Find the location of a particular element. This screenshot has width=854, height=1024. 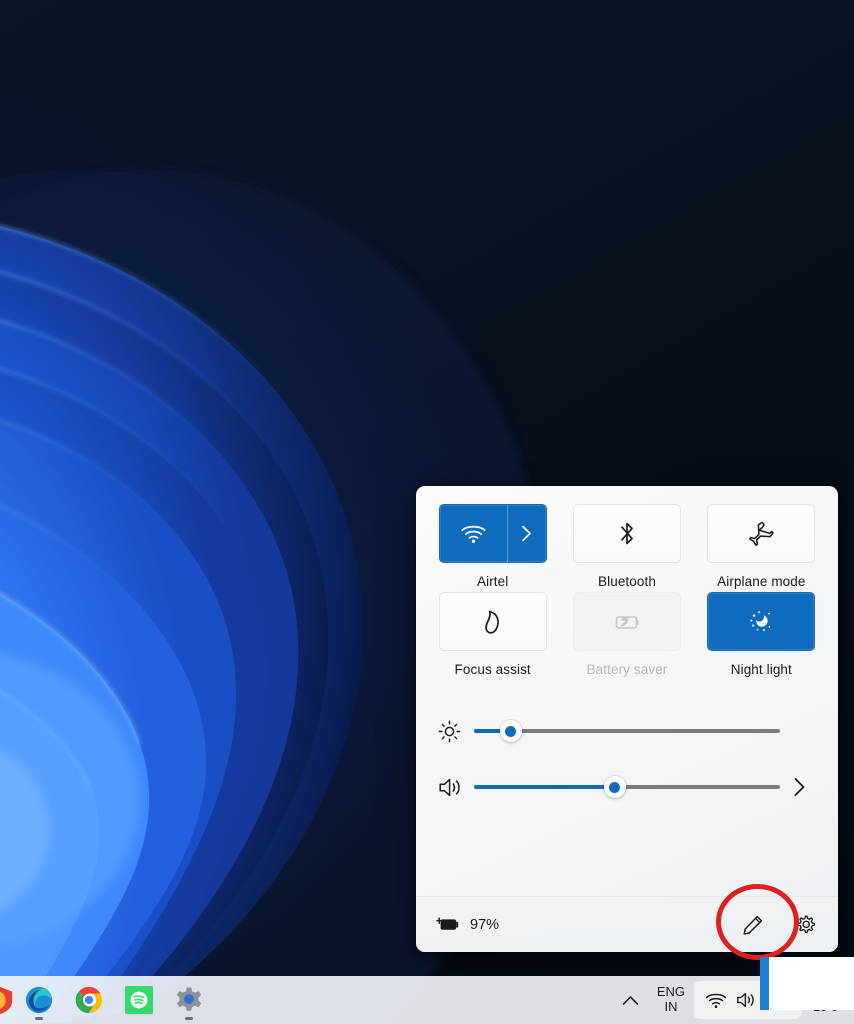

tile-label-airplane-mode: Airplane mode is located at coordinates (761, 581).